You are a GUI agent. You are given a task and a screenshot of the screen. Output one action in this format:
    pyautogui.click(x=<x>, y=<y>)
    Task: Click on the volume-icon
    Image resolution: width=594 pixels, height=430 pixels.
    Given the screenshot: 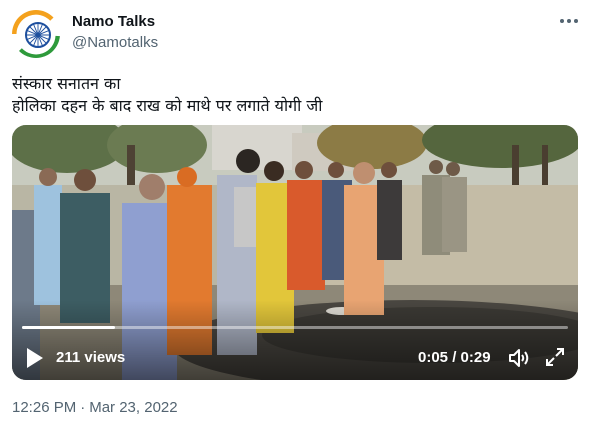 What is the action you would take?
    pyautogui.click(x=519, y=358)
    